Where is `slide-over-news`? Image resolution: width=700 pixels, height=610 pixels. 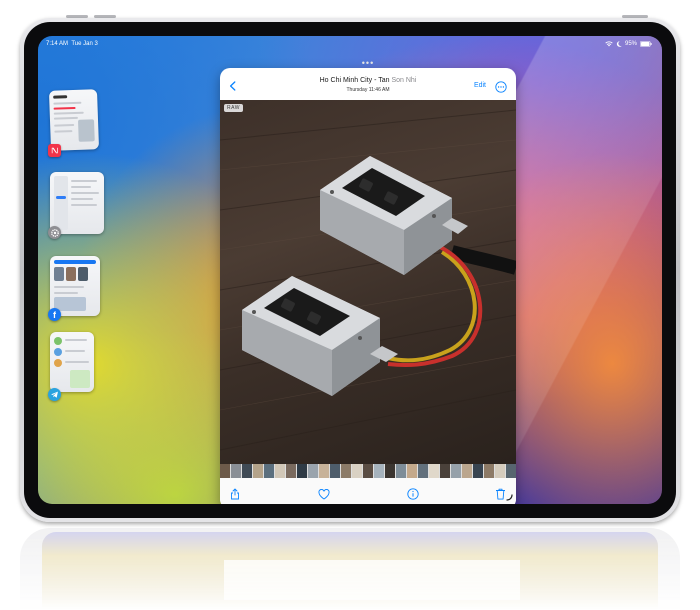
slide-over-news is located at coordinates (74, 120).